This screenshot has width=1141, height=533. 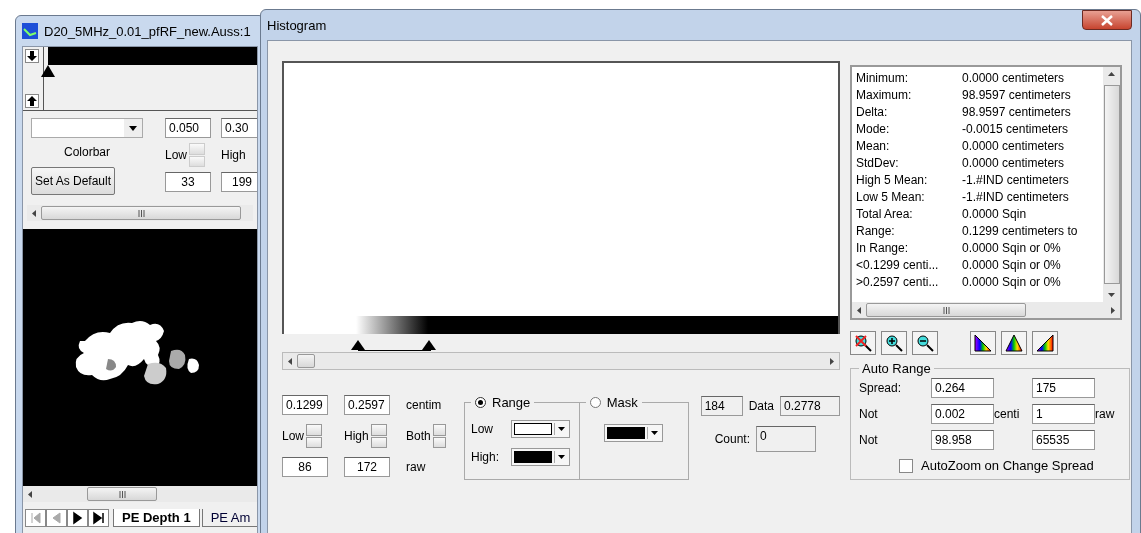 What do you see at coordinates (1010, 465) in the screenshot?
I see `autozoom-checkbox: AutoZoom on Change Spread` at bounding box center [1010, 465].